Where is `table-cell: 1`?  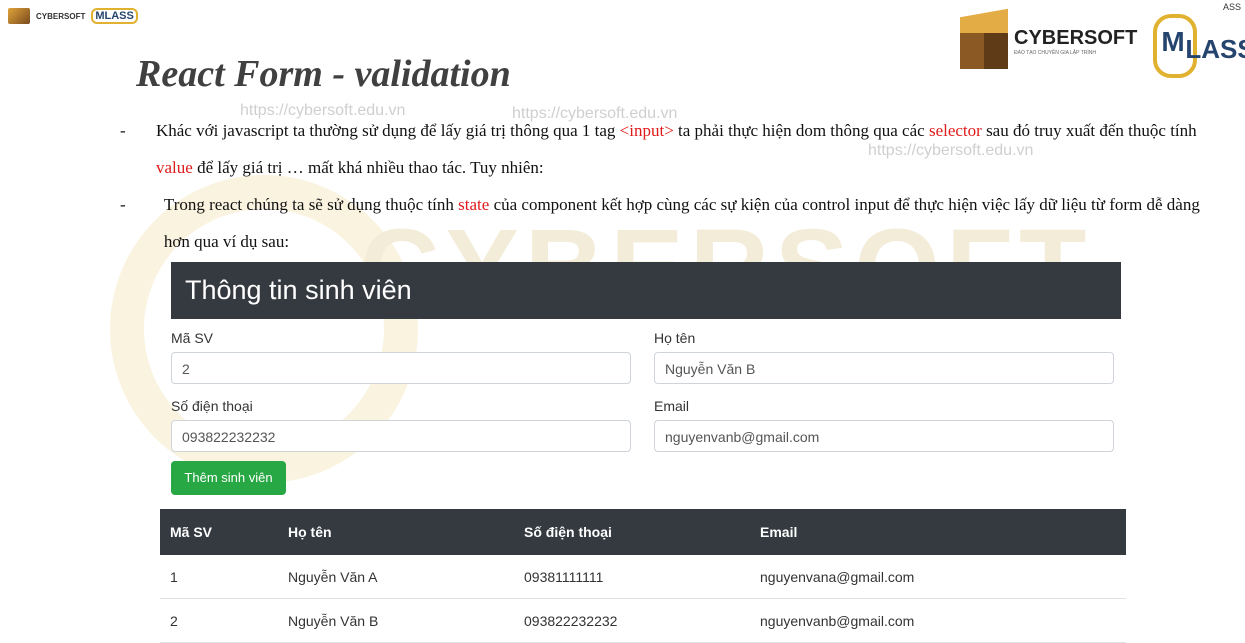 table-cell: 1 is located at coordinates (223, 577).